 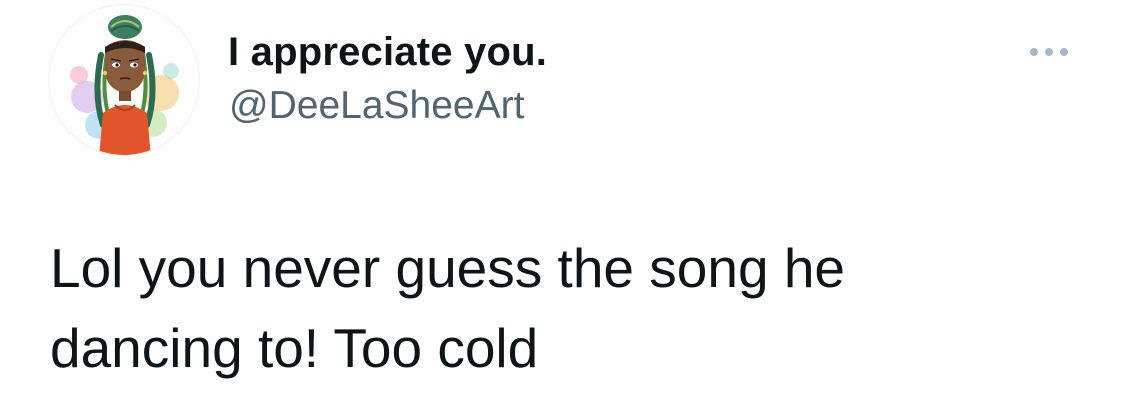 I want to click on author-handle: @DeeLaSheeArt, so click(x=376, y=106).